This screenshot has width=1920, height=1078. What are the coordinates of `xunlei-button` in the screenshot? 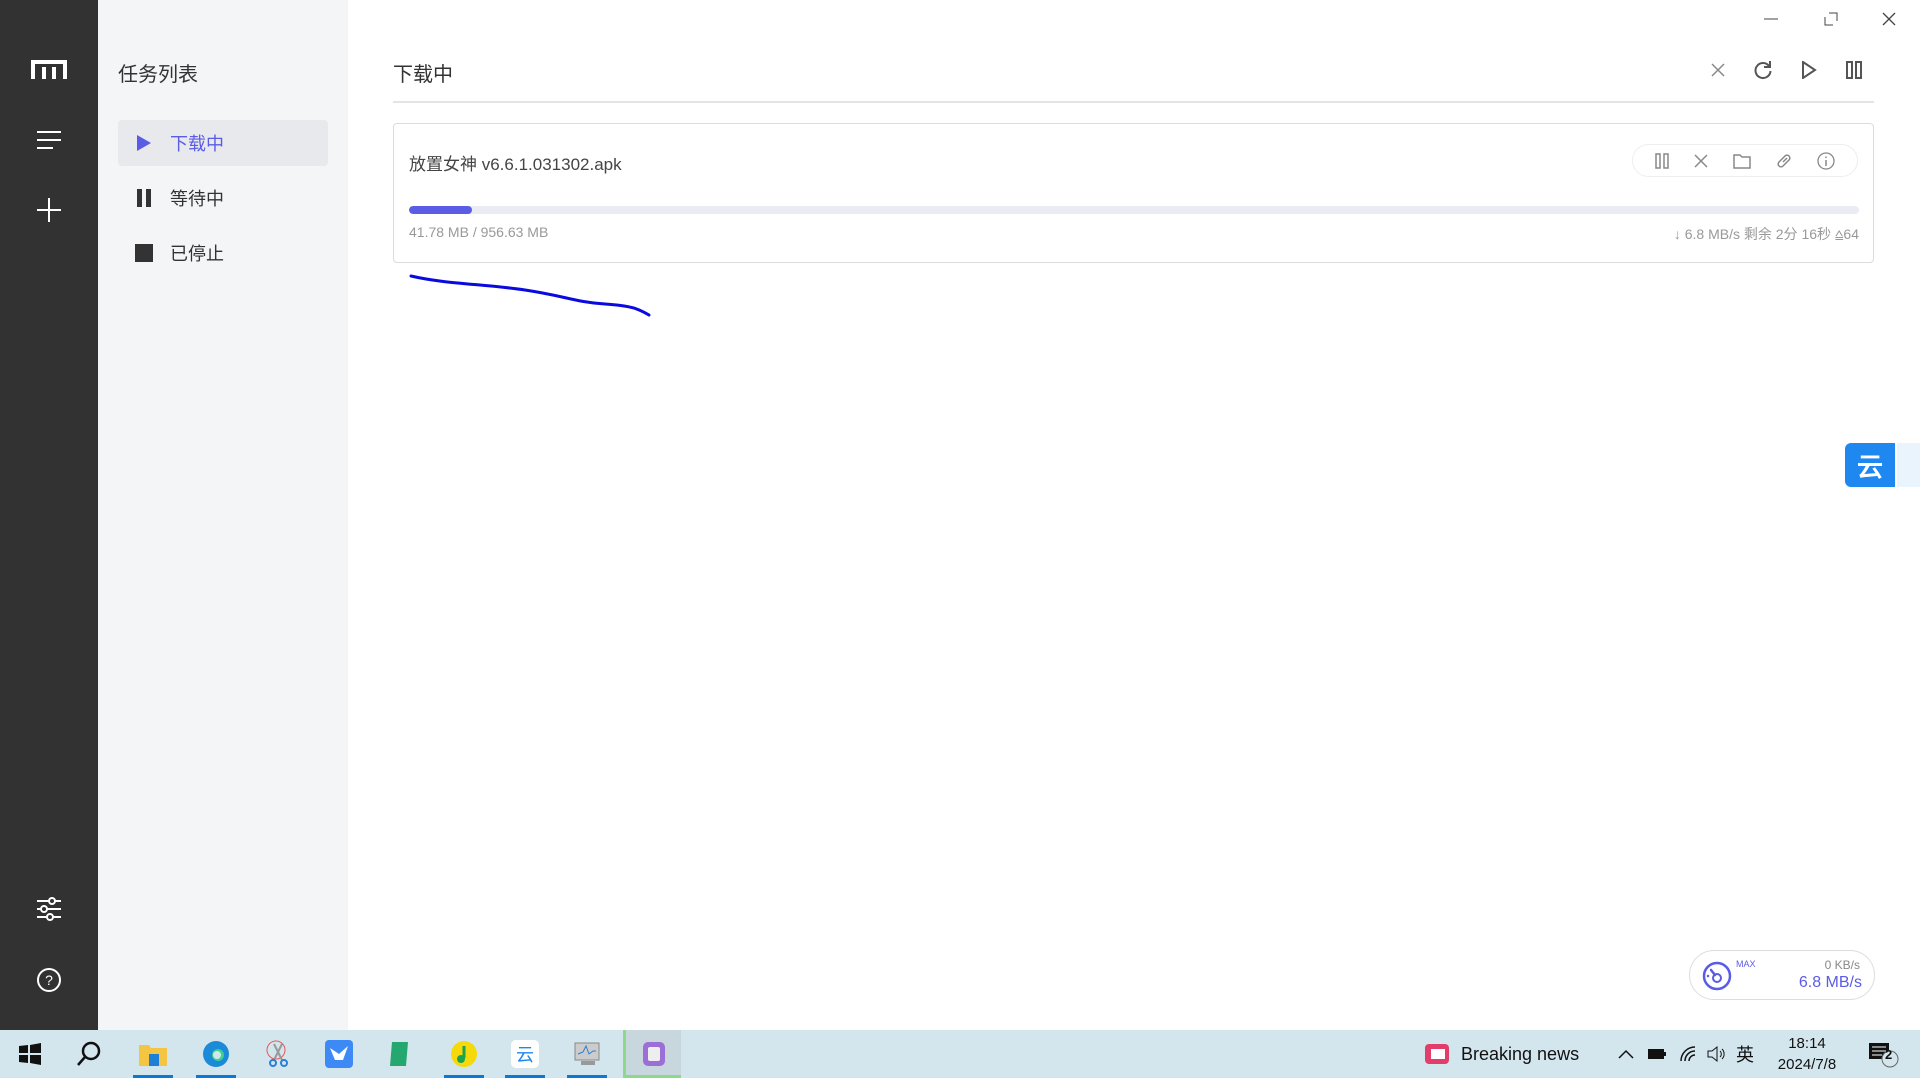 It's located at (339, 1054).